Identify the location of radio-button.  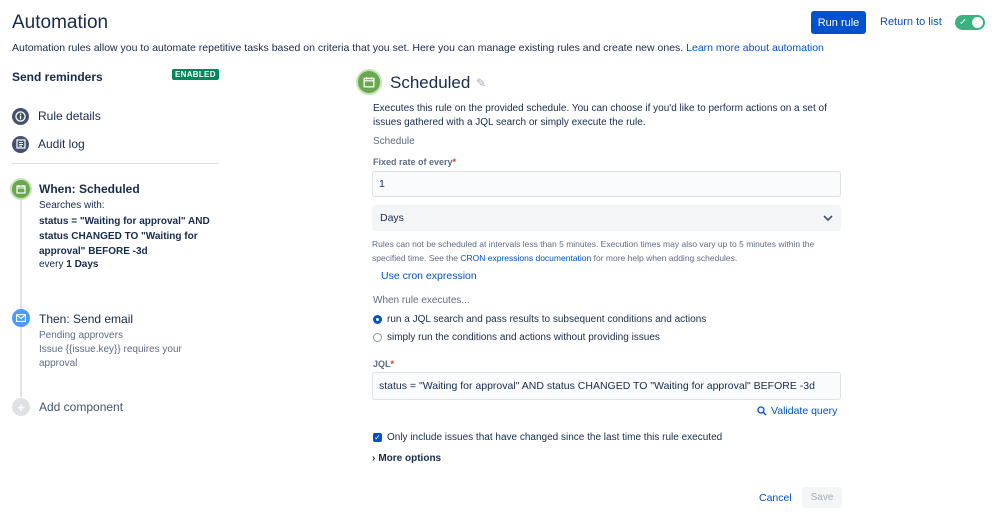
(377, 337).